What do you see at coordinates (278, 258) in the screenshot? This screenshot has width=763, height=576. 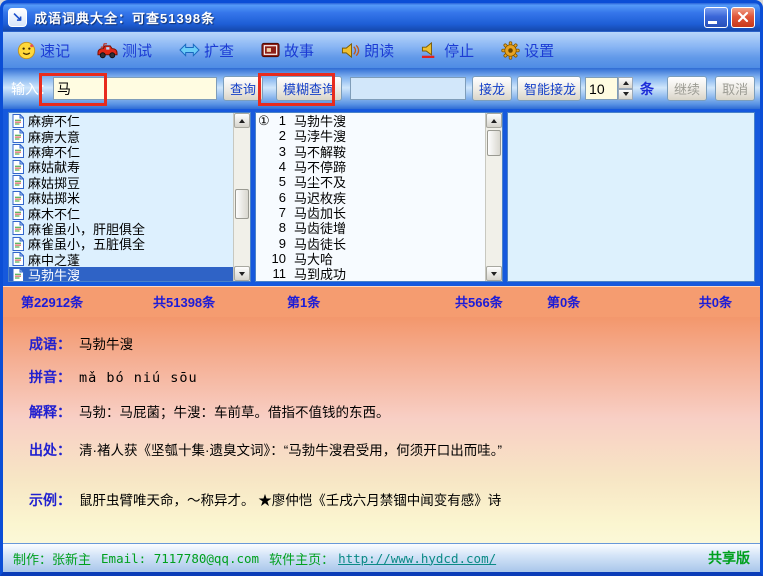 I see `result-number: 10` at bounding box center [278, 258].